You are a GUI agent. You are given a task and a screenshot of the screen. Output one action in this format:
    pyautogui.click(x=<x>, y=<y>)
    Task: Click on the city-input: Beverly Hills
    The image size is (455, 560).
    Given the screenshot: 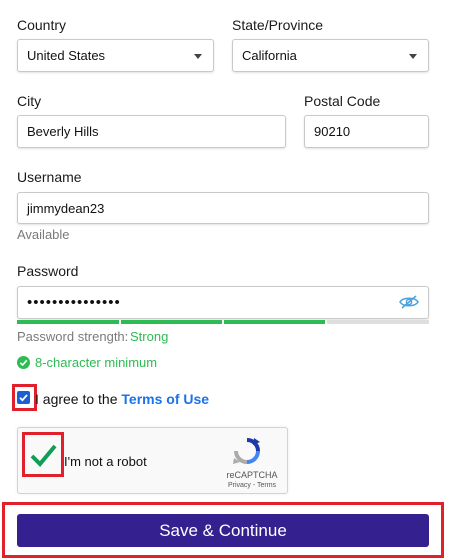 What is the action you would take?
    pyautogui.click(x=151, y=131)
    